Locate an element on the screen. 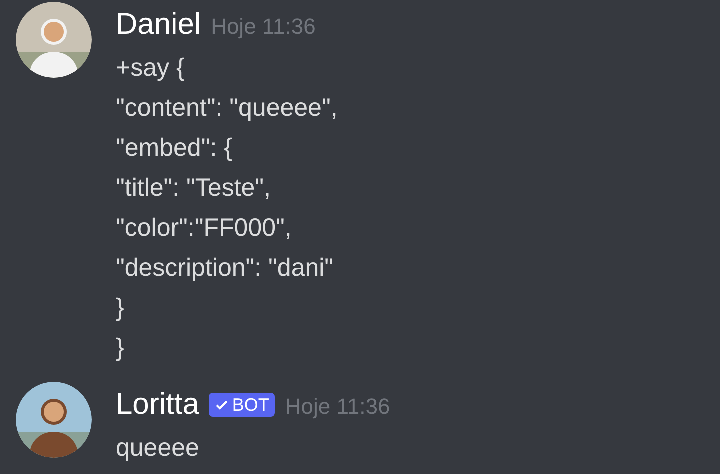 The width and height of the screenshot is (720, 474). badge-label: BOT is located at coordinates (251, 405).